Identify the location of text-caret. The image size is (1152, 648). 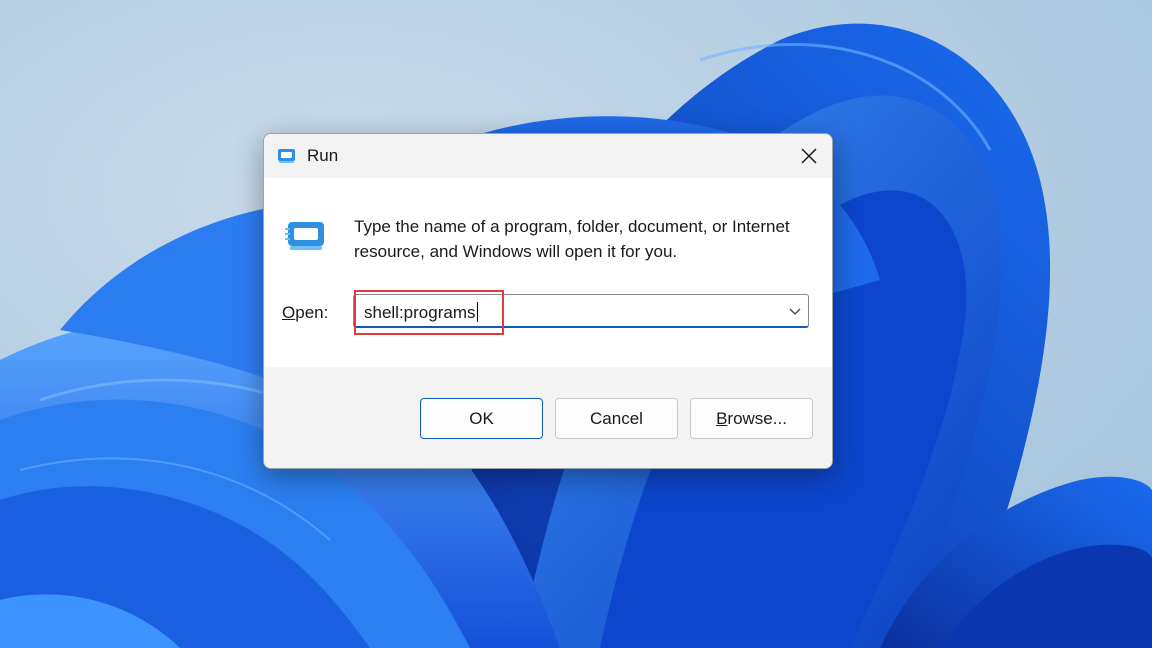
(477, 312).